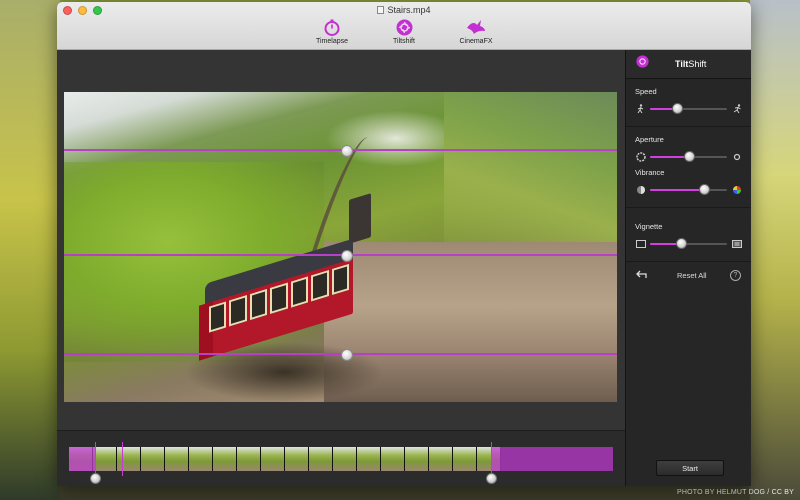 This screenshot has width=800, height=500. I want to click on aperture-slider, so click(688, 157).